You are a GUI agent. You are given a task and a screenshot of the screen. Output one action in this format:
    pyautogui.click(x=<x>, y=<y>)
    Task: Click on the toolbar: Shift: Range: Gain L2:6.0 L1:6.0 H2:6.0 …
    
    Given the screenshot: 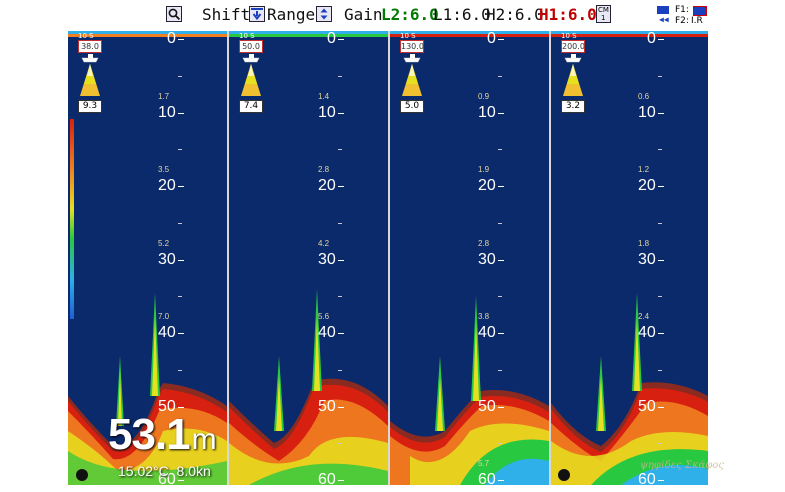 What is the action you would take?
    pyautogui.click(x=392, y=15)
    